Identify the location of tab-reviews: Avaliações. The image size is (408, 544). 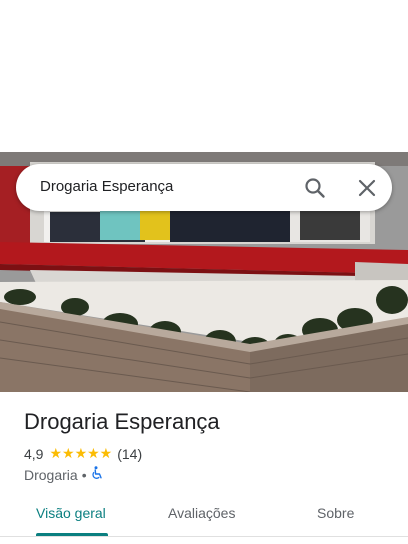
(201, 513).